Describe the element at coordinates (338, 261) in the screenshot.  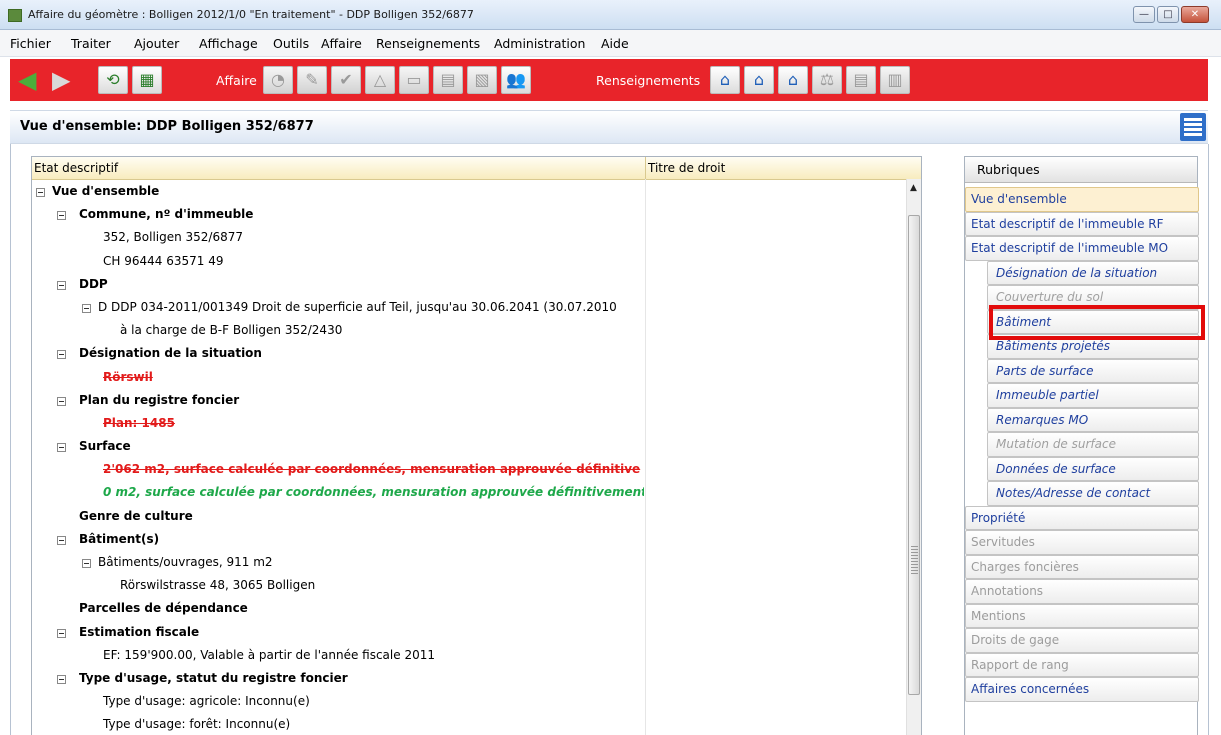
I see `tree-row: CH 96444 63571 49` at that location.